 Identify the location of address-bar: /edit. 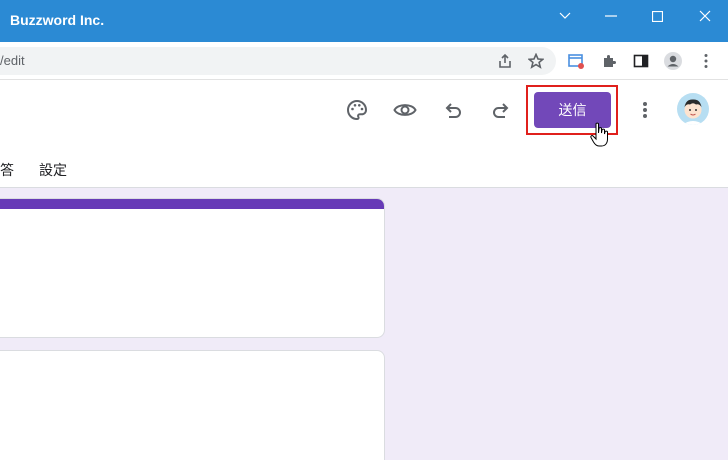
(278, 61).